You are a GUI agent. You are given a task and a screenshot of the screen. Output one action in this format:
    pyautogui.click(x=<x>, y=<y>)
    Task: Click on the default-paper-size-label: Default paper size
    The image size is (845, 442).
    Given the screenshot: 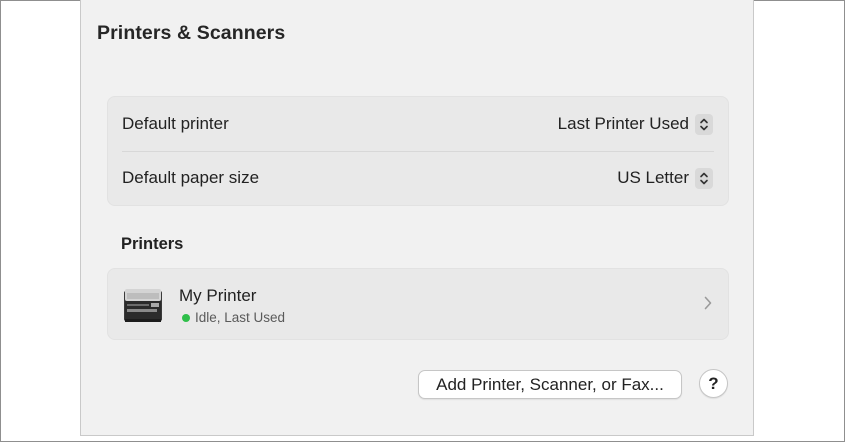 What is the action you would take?
    pyautogui.click(x=191, y=177)
    